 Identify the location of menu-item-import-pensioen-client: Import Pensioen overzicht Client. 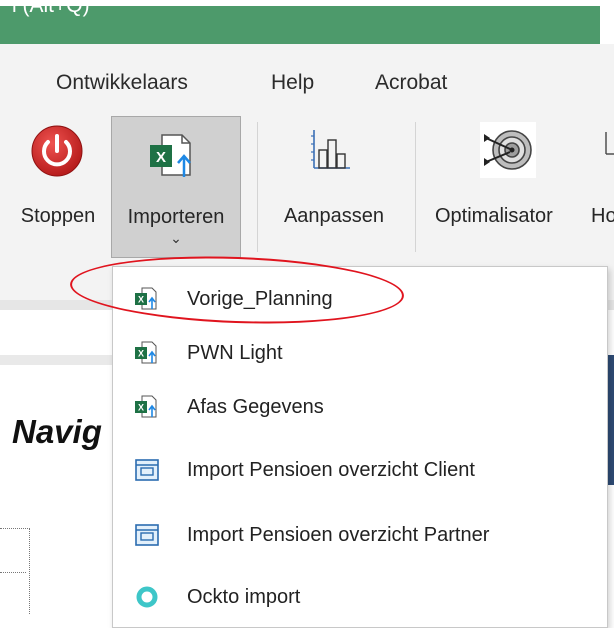
(360, 472).